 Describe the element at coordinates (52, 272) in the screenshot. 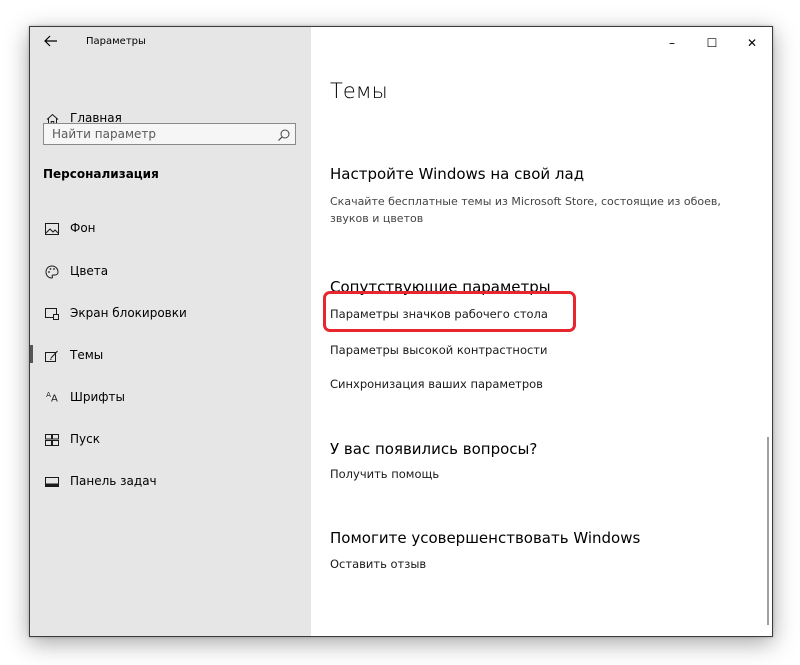

I see `palette-icon` at that location.